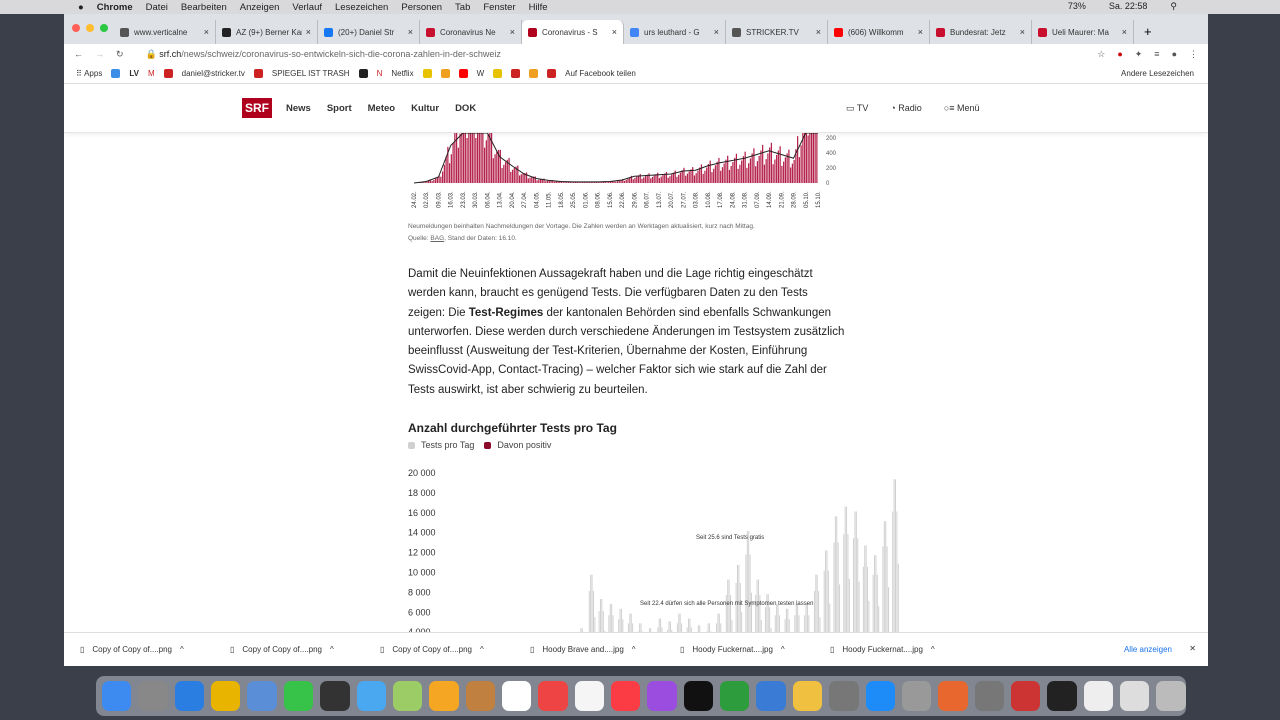 The height and width of the screenshot is (720, 1280). Describe the element at coordinates (425, 108) in the screenshot. I see `nav-item: Kultur` at that location.